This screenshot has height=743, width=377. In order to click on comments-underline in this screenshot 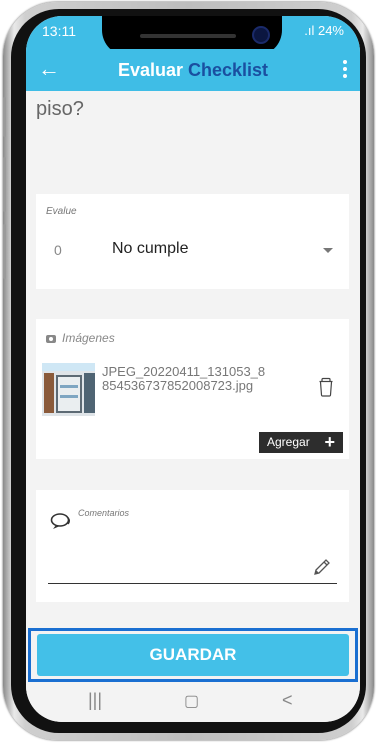, I will do `click(192, 583)`.